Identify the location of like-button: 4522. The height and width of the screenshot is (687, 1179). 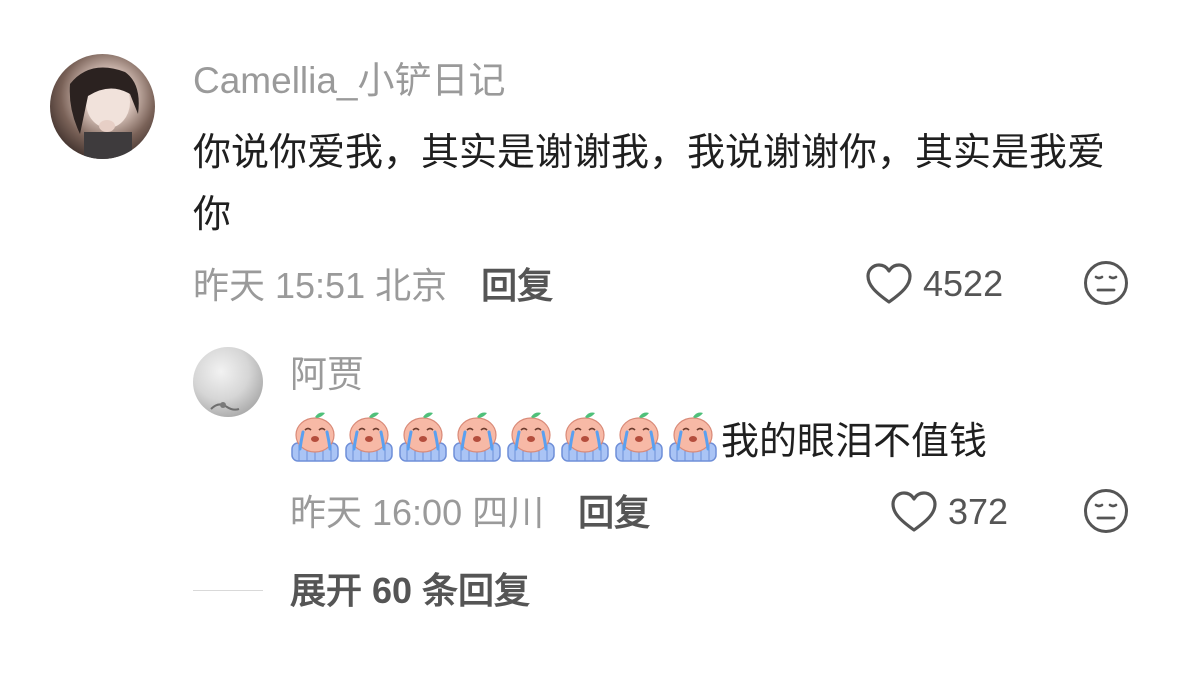
(934, 284).